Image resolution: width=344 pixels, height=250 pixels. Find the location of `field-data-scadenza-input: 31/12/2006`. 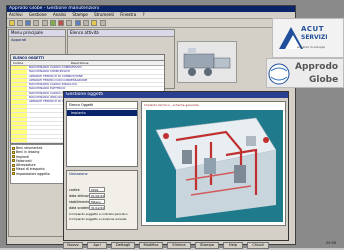

field-data-scadenza-input: 31/12/2006 is located at coordinates (97, 207).